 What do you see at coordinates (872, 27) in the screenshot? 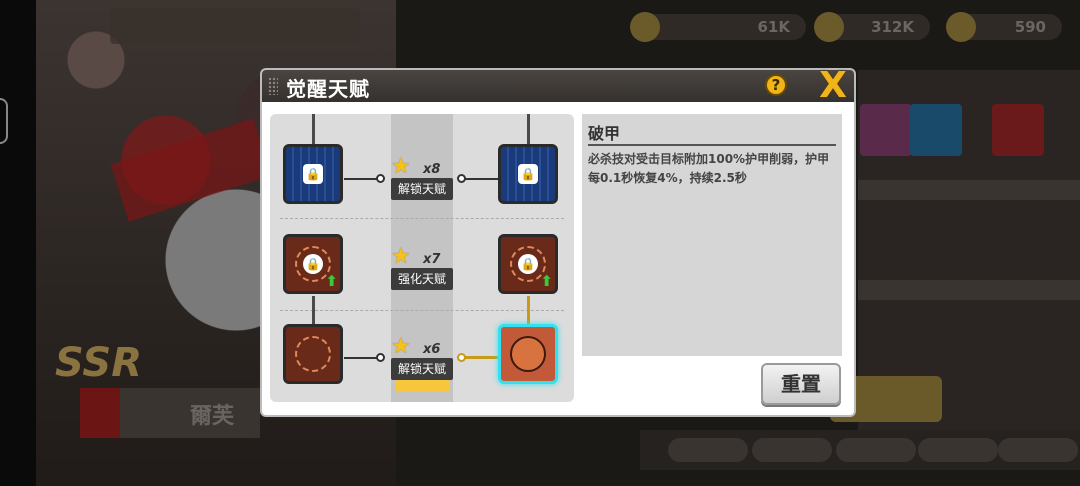
I see `resource-crystal: 312K` at bounding box center [872, 27].